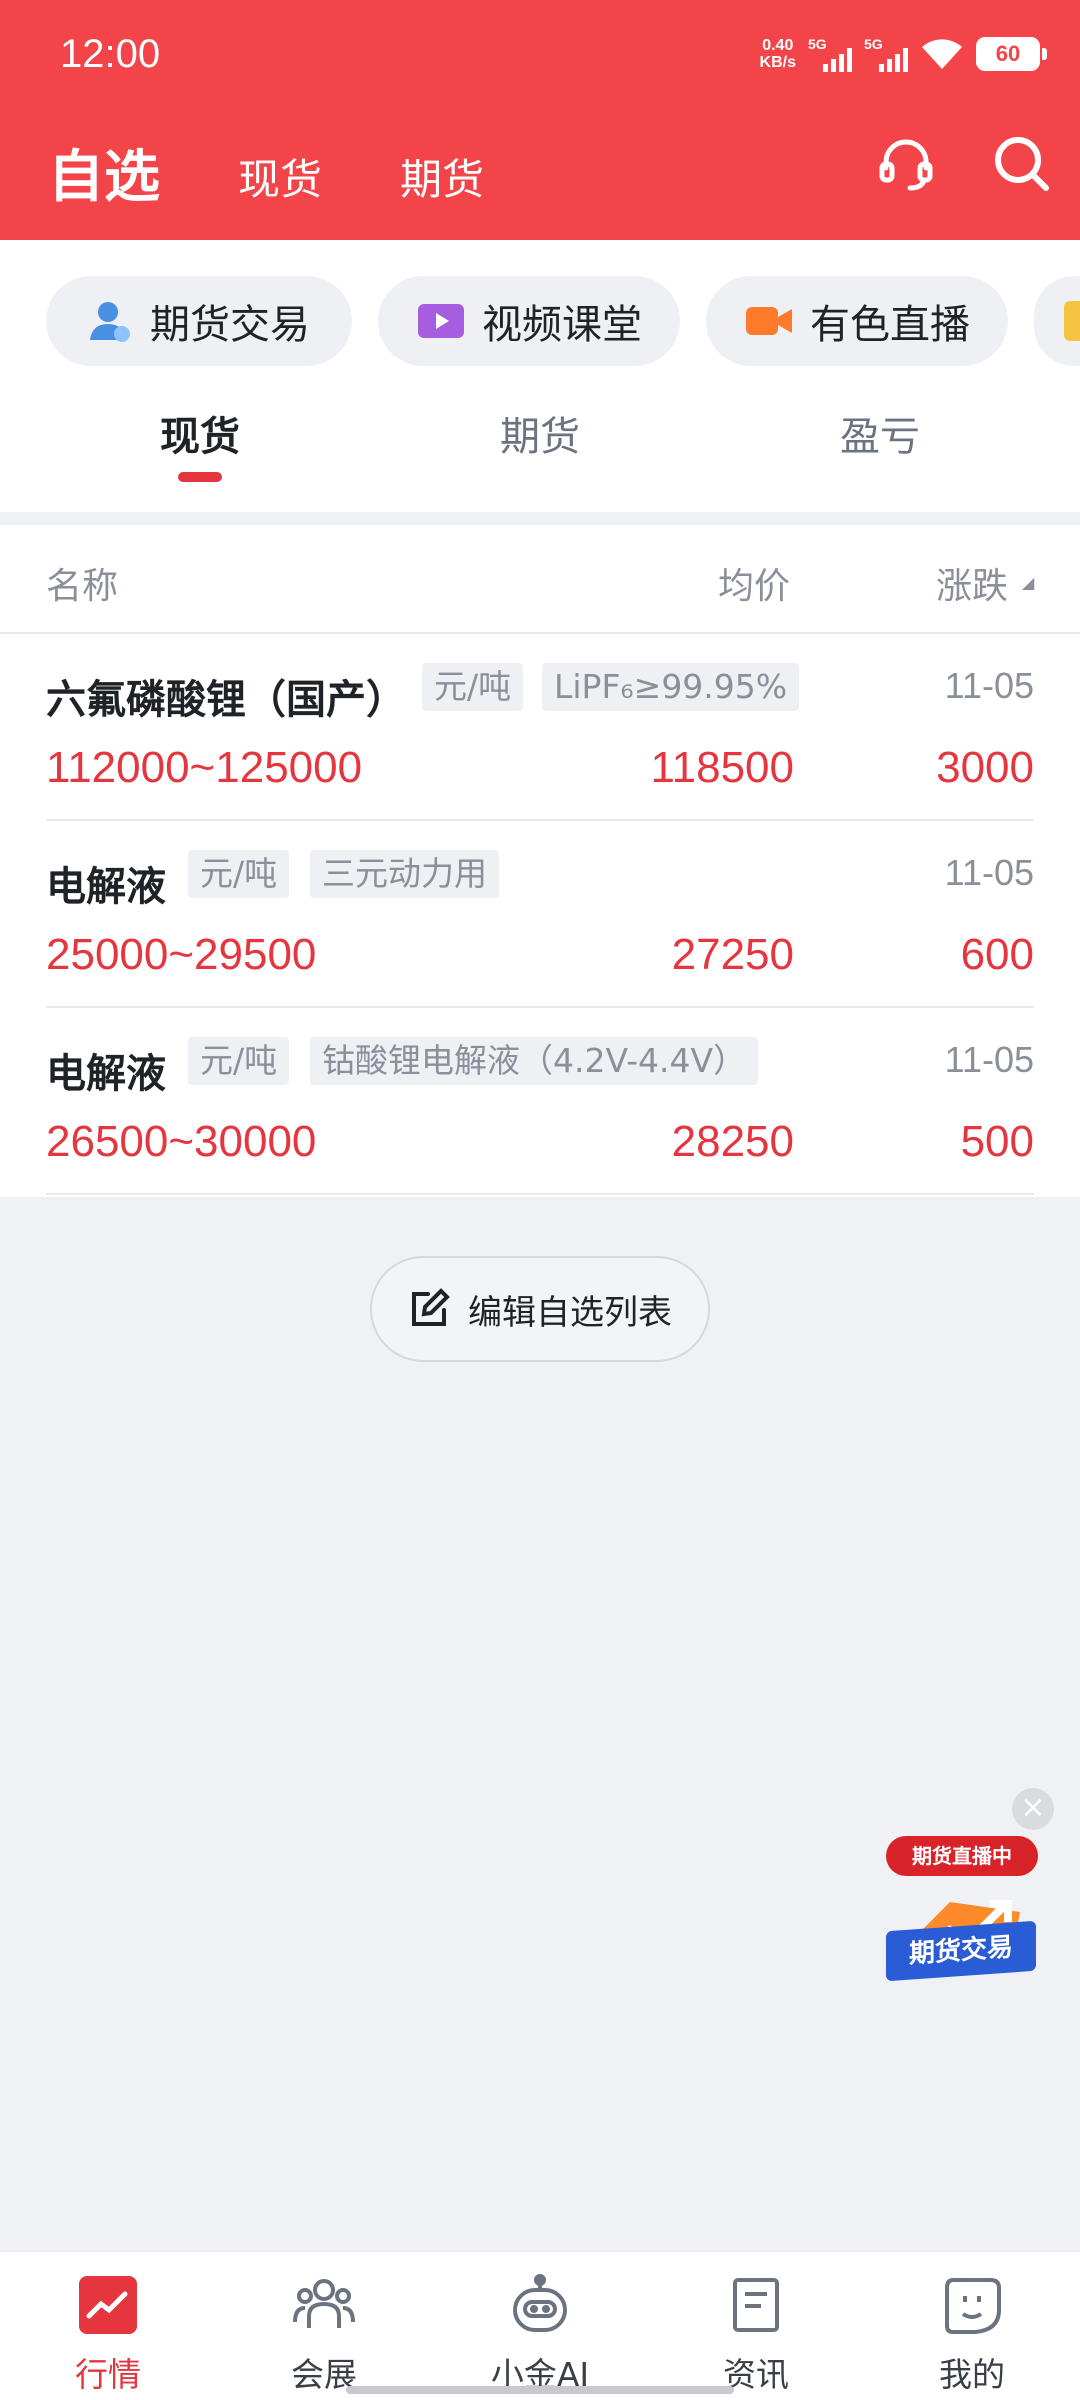 The height and width of the screenshot is (2400, 1080). I want to click on spec-tag: 三元动力用, so click(404, 874).